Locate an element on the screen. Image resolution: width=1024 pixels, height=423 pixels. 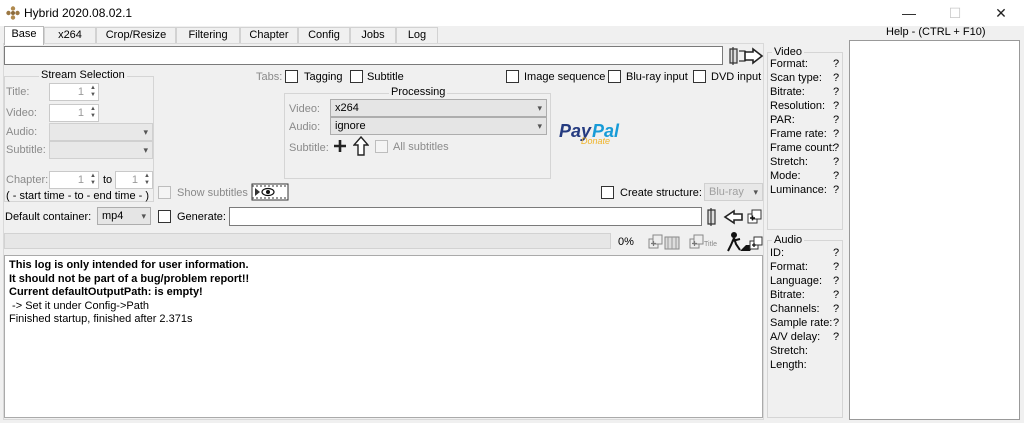
tab-base: Base is located at coordinates (24, 35).